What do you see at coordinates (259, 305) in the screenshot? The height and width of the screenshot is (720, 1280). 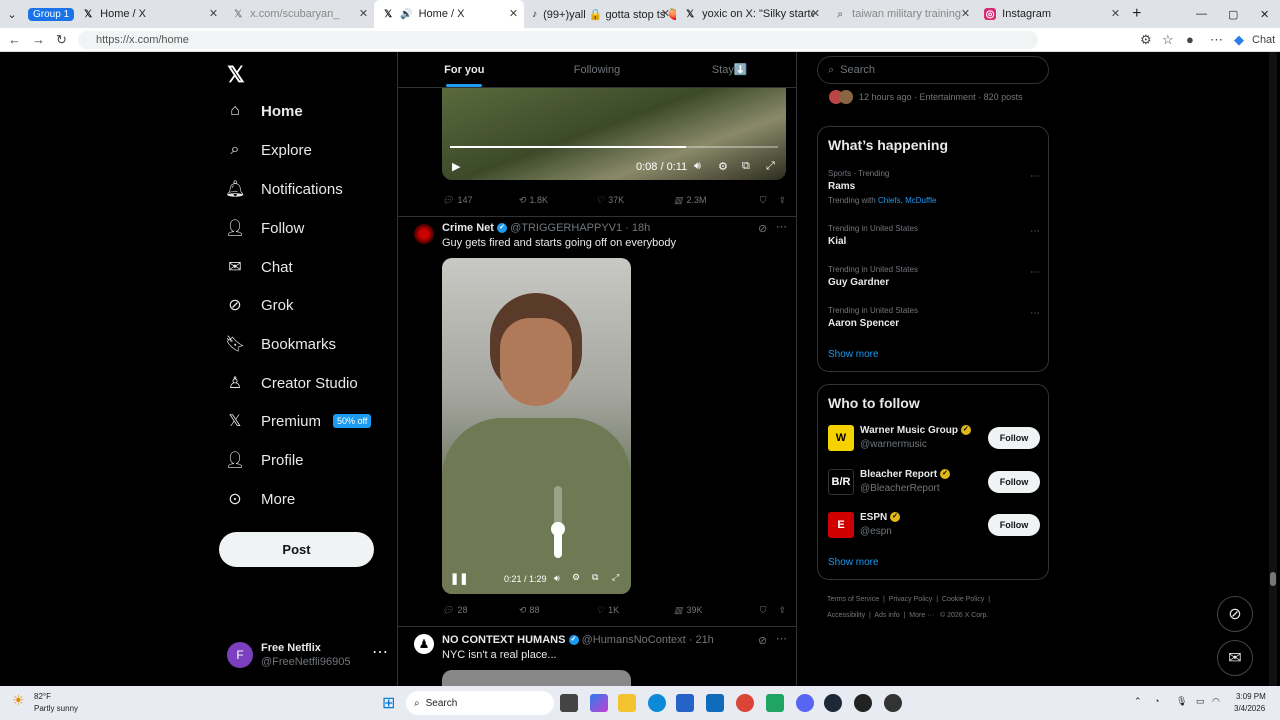 I see `nav-grok: ⊘ Grok` at bounding box center [259, 305].